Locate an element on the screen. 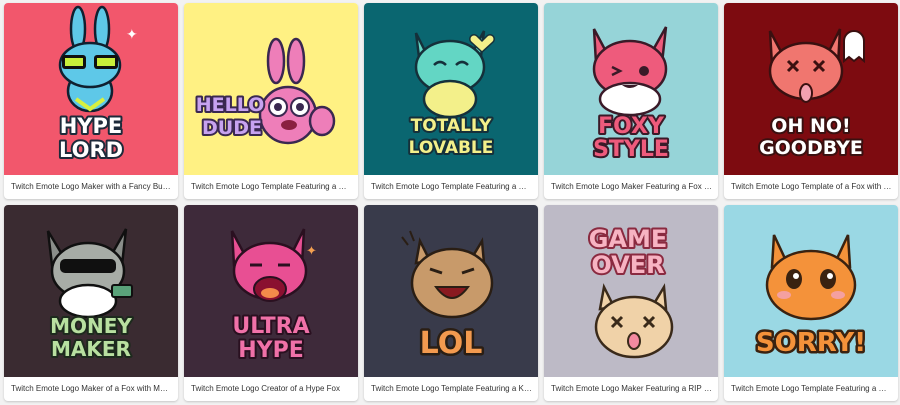 This screenshot has height=405, width=900. thumbnail-image: FOXY STYLE is located at coordinates (631, 89).